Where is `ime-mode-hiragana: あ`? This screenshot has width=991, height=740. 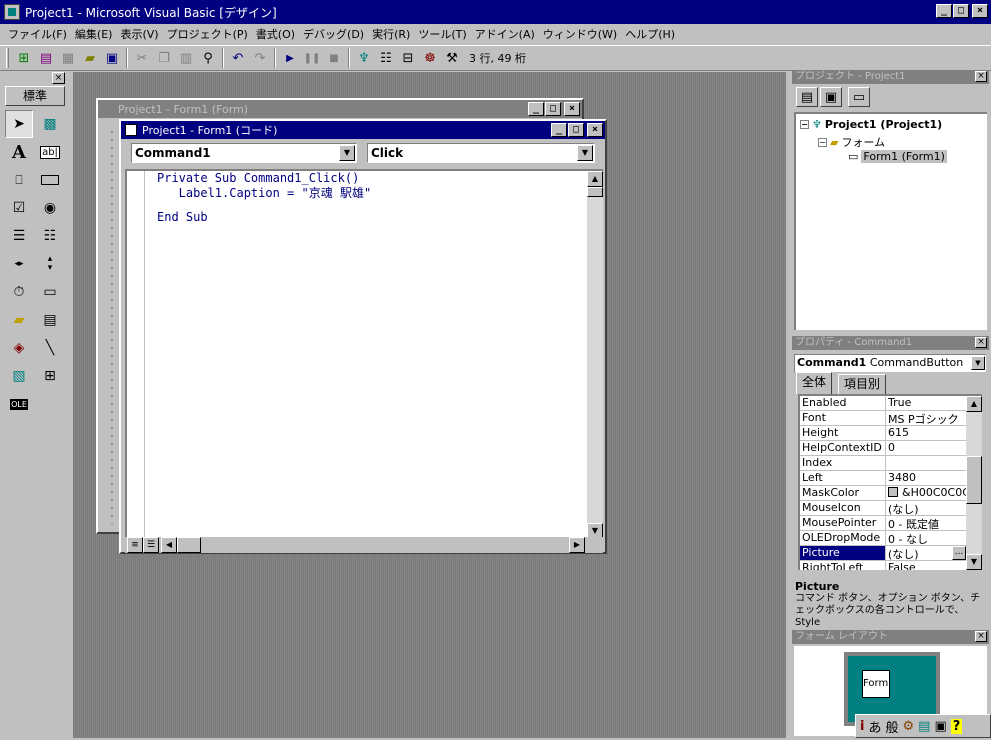
ime-mode-hiragana: あ is located at coordinates (874, 726).